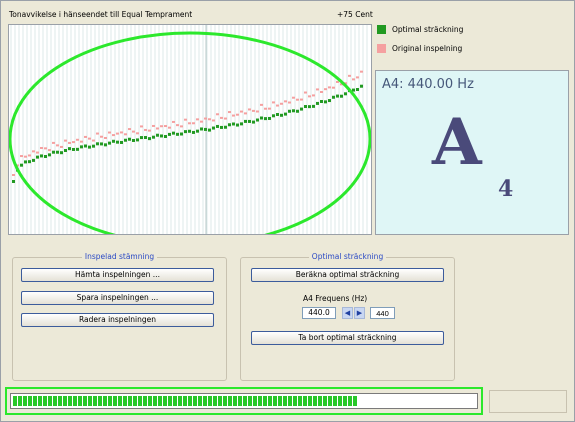 The image size is (575, 422). What do you see at coordinates (381, 29) in the screenshot?
I see `legend-optimal-swatch` at bounding box center [381, 29].